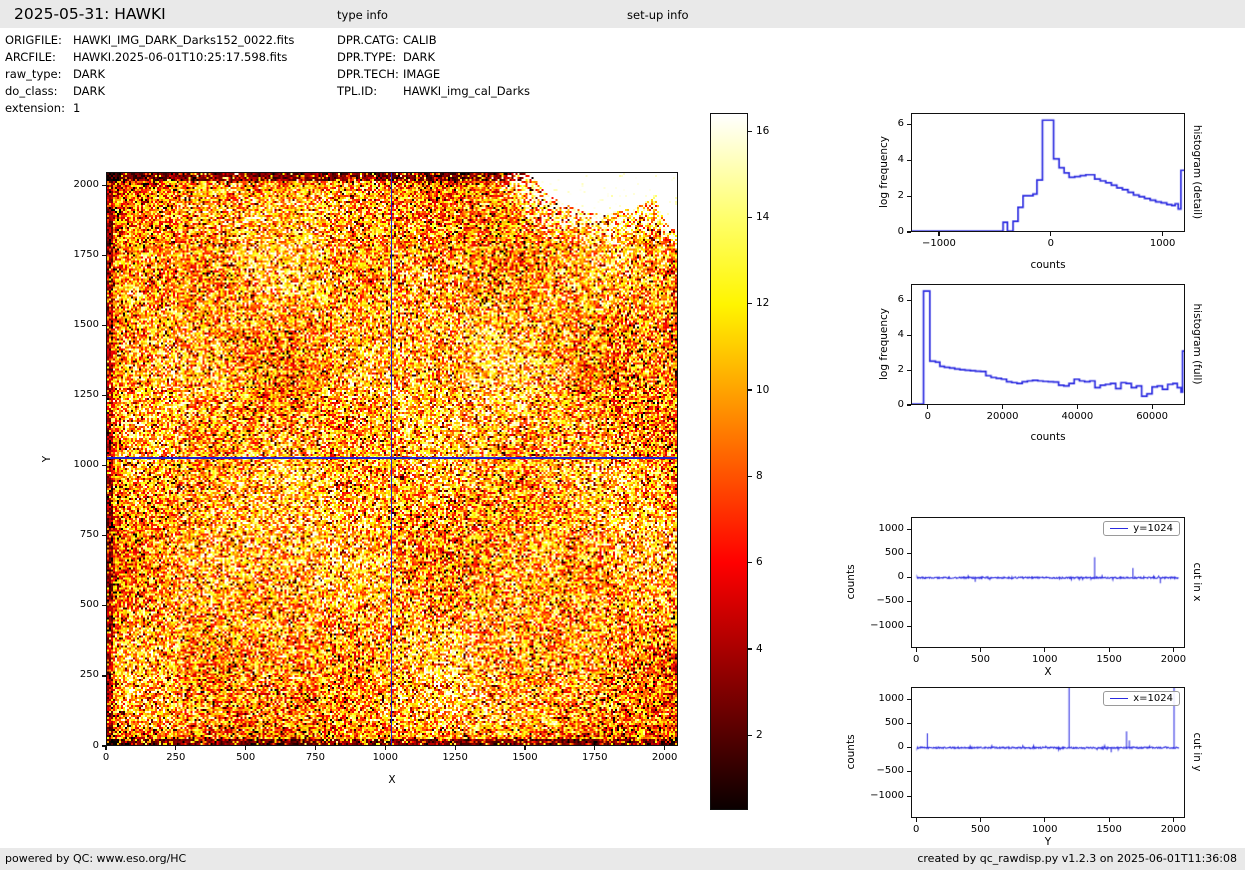 The height and width of the screenshot is (870, 1245). Describe the element at coordinates (420, 40) in the screenshot. I see `info-value: CALIB` at that location.